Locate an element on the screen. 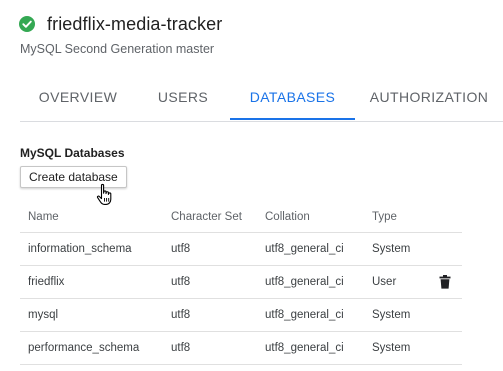 The height and width of the screenshot is (371, 503). tab-bar: OVERVIEW USERS DATABASES AUTHORIZATION is located at coordinates (251, 97).